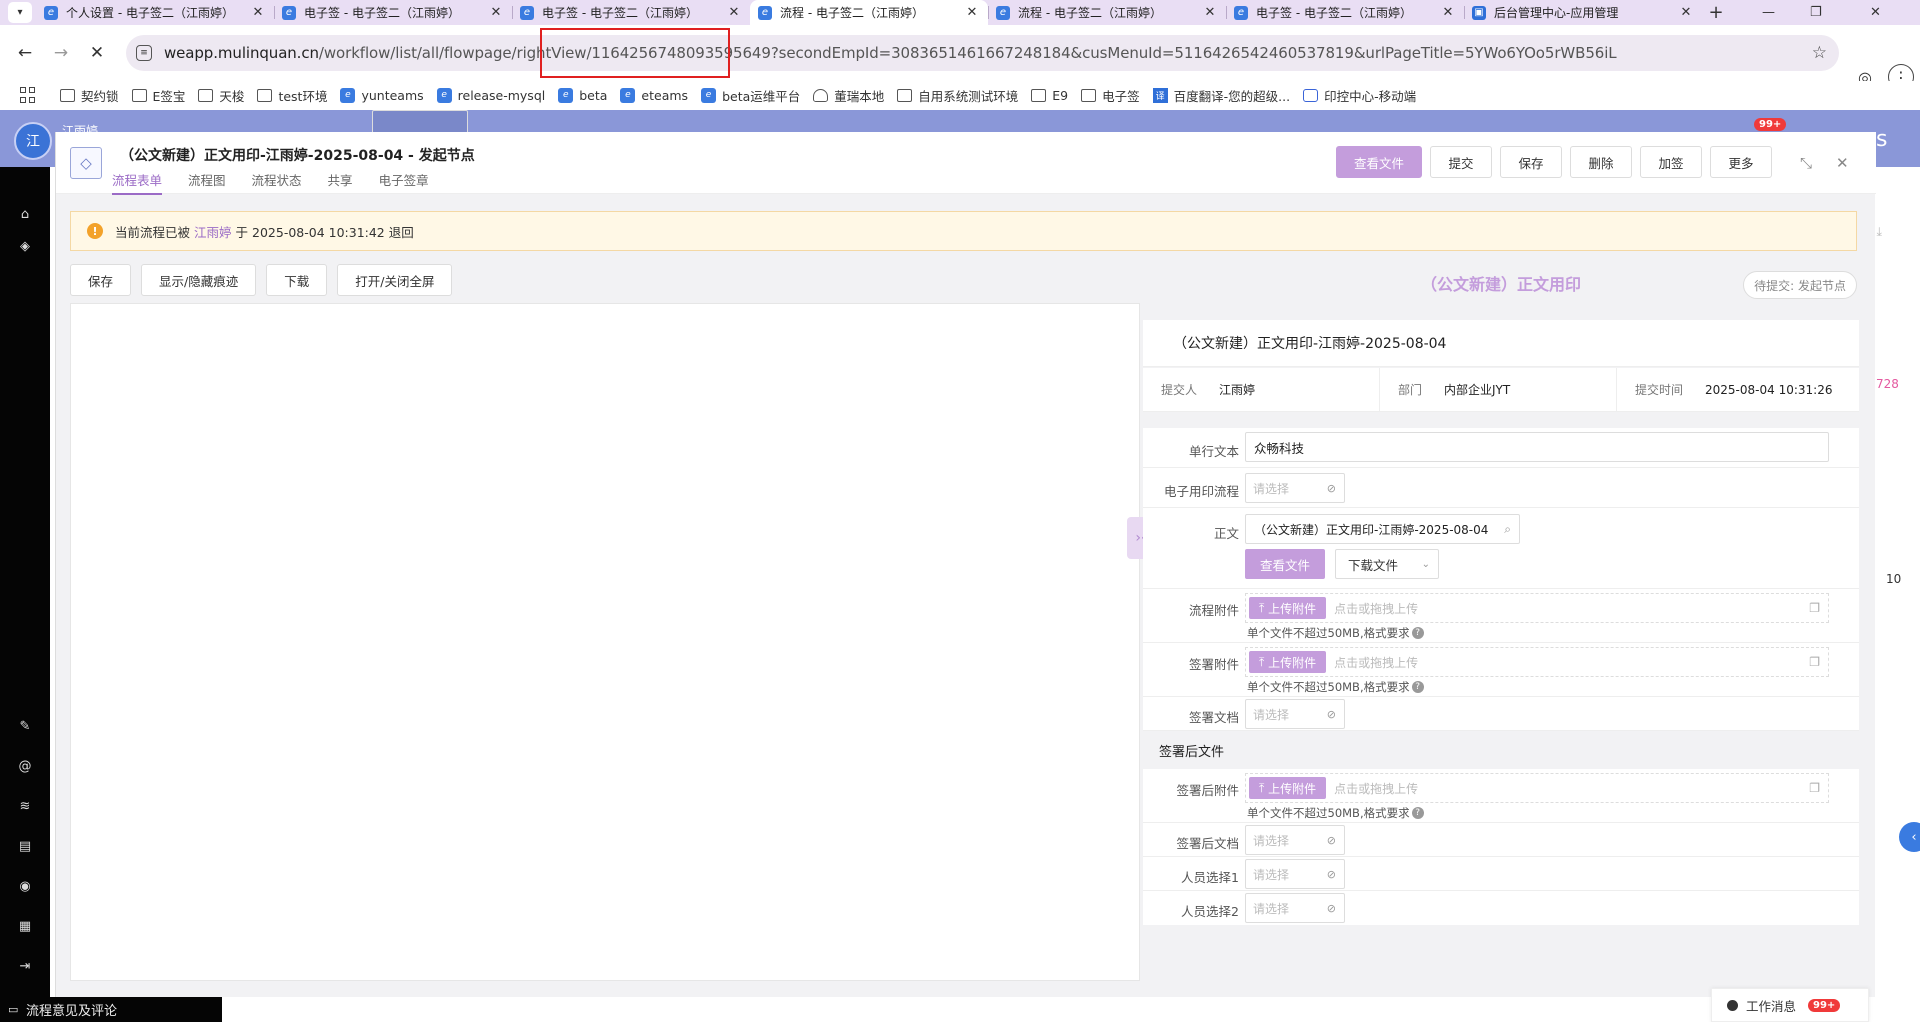 The width and height of the screenshot is (1920, 1022). What do you see at coordinates (101, 280) in the screenshot?
I see `doc-save-button: 保存` at bounding box center [101, 280].